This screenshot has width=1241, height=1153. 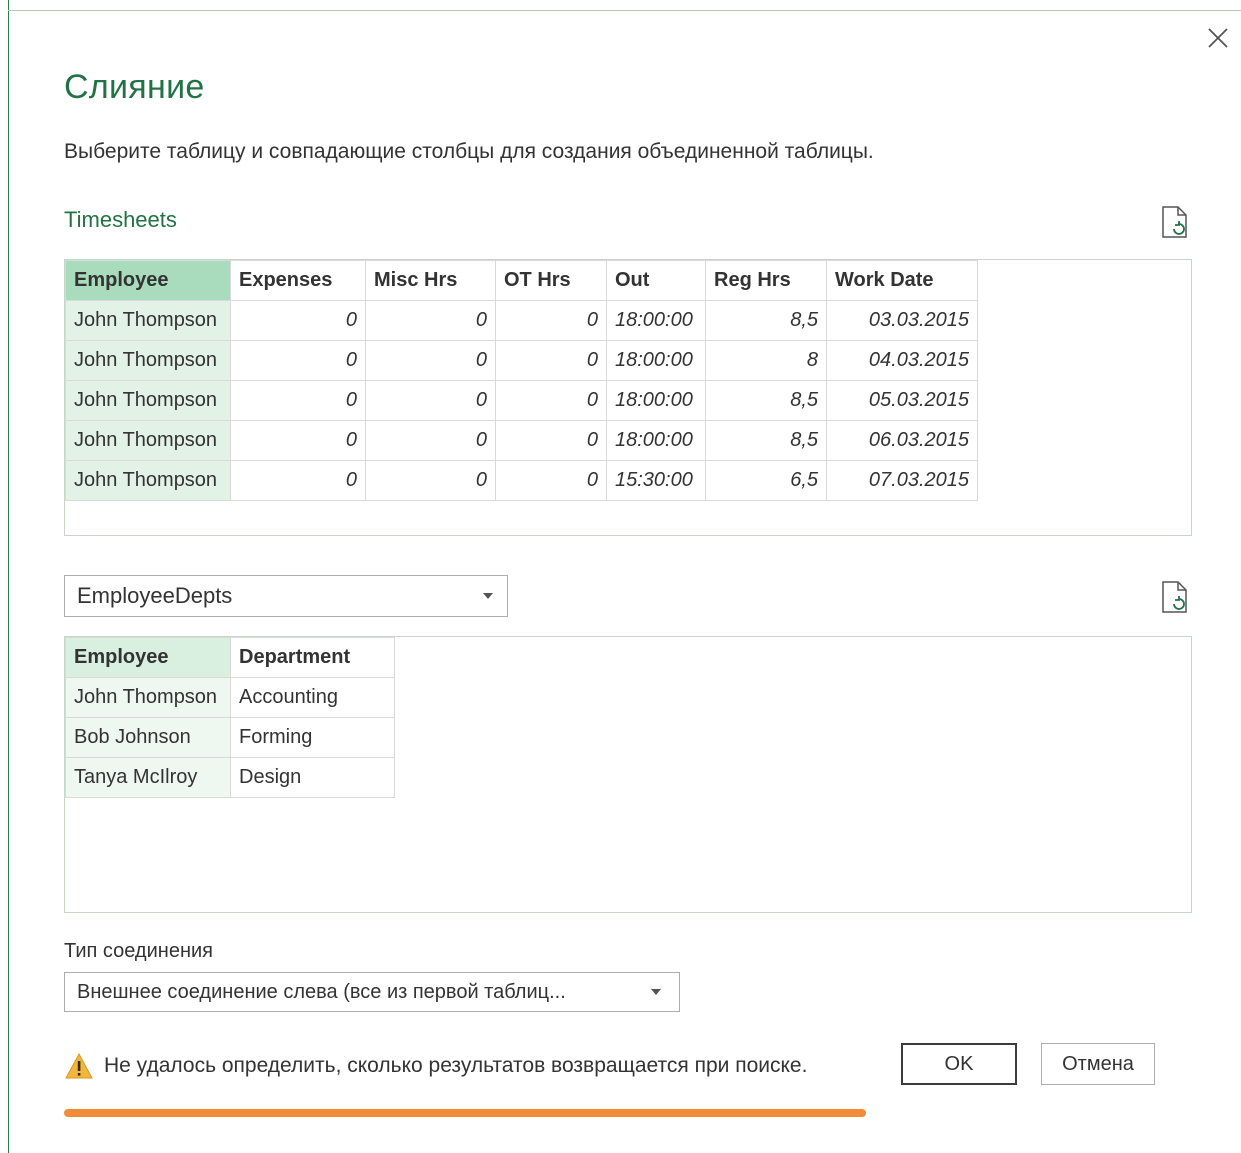 What do you see at coordinates (959, 1064) in the screenshot?
I see `ok-button: OK` at bounding box center [959, 1064].